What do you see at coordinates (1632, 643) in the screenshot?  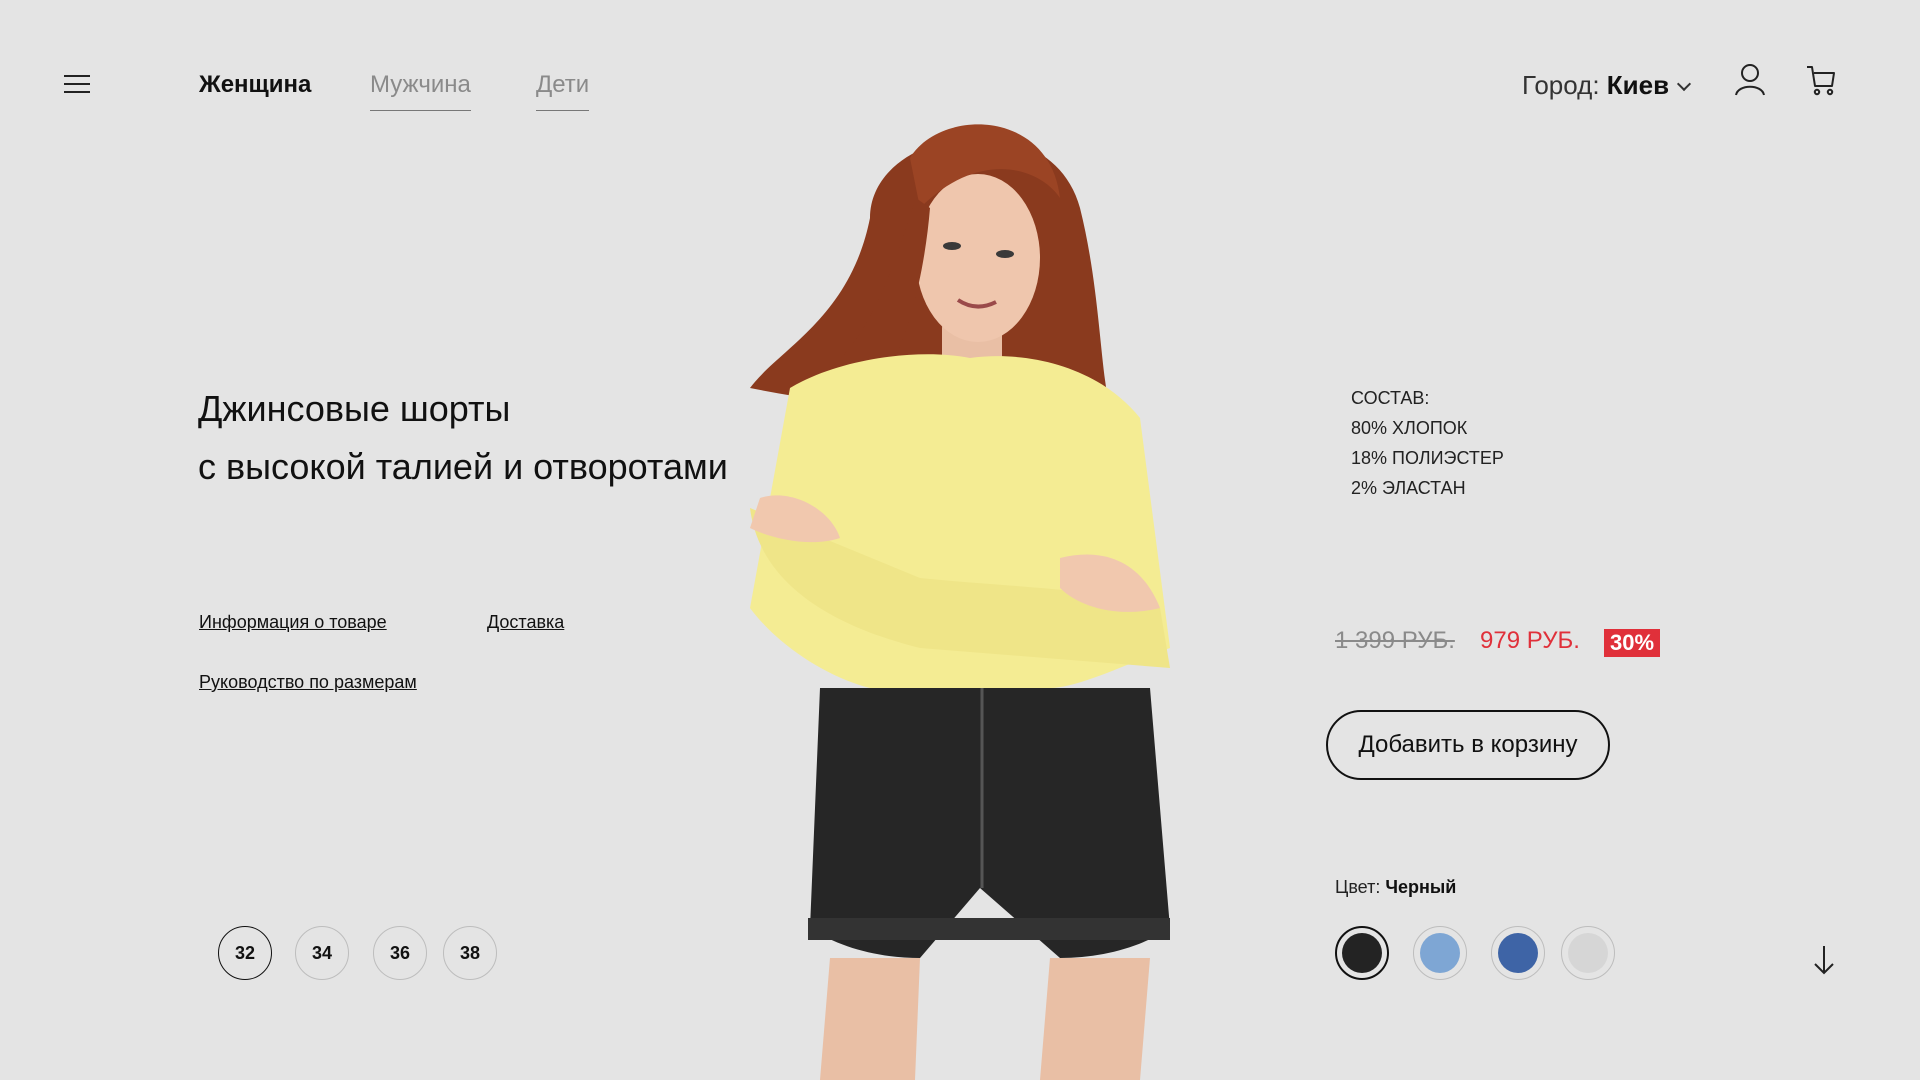 I see `discount-badge: 30%` at bounding box center [1632, 643].